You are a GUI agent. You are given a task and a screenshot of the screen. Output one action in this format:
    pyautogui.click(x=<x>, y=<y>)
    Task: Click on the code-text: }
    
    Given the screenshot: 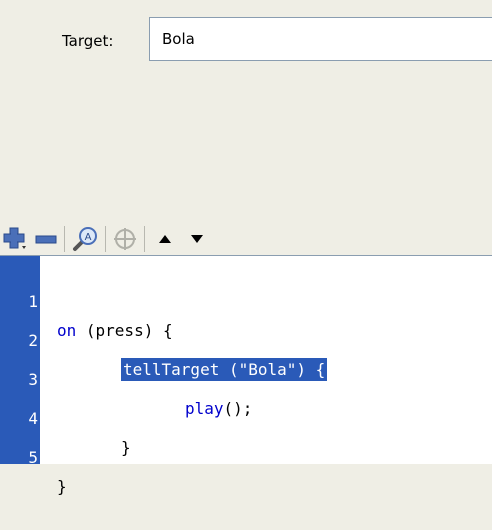 What is the action you would take?
    pyautogui.click(x=62, y=486)
    